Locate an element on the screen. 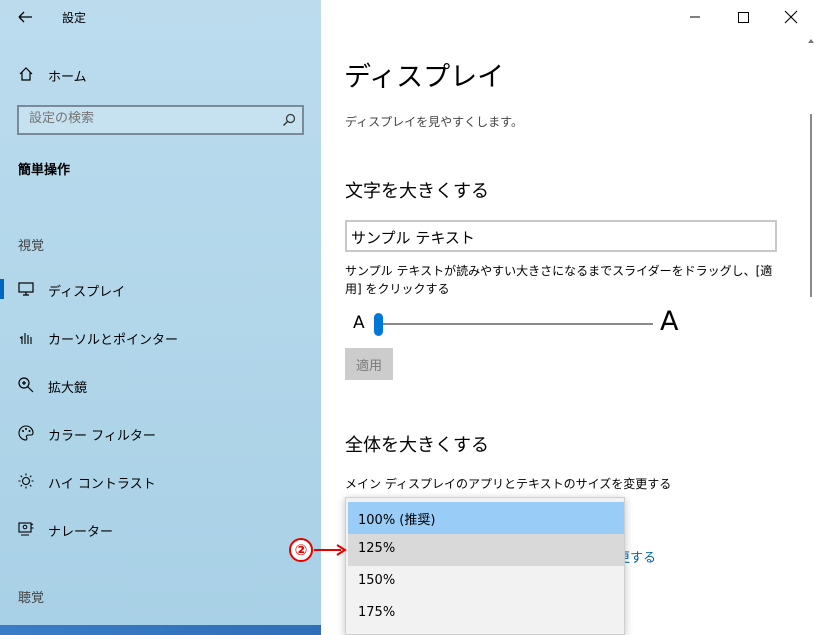 The width and height of the screenshot is (814, 635). close-button is located at coordinates (791, 17).